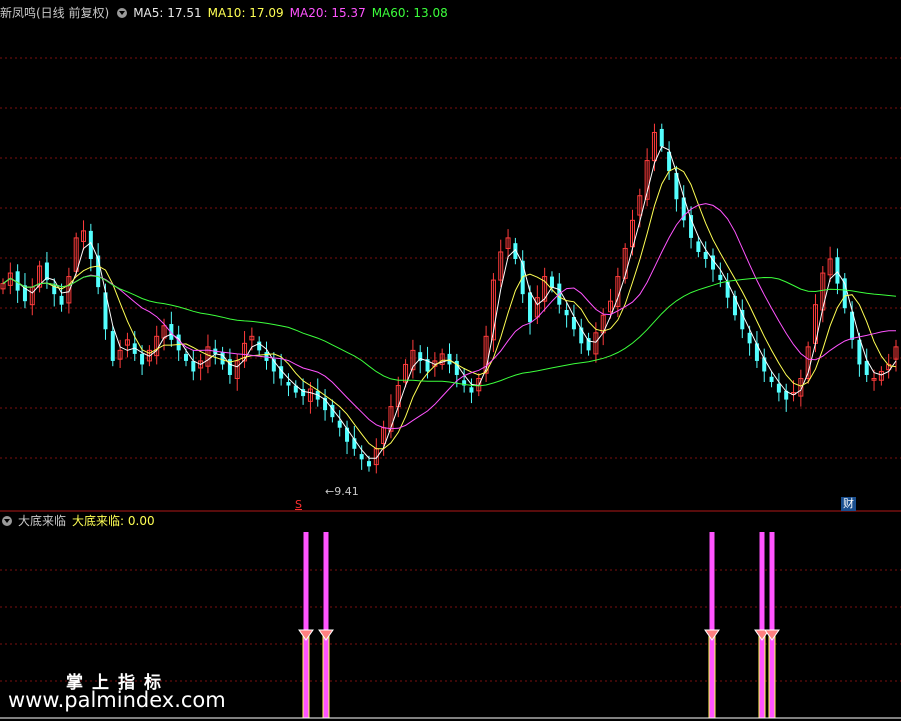 This screenshot has height=721, width=901. I want to click on low-price-label: ←9.41, so click(342, 491).